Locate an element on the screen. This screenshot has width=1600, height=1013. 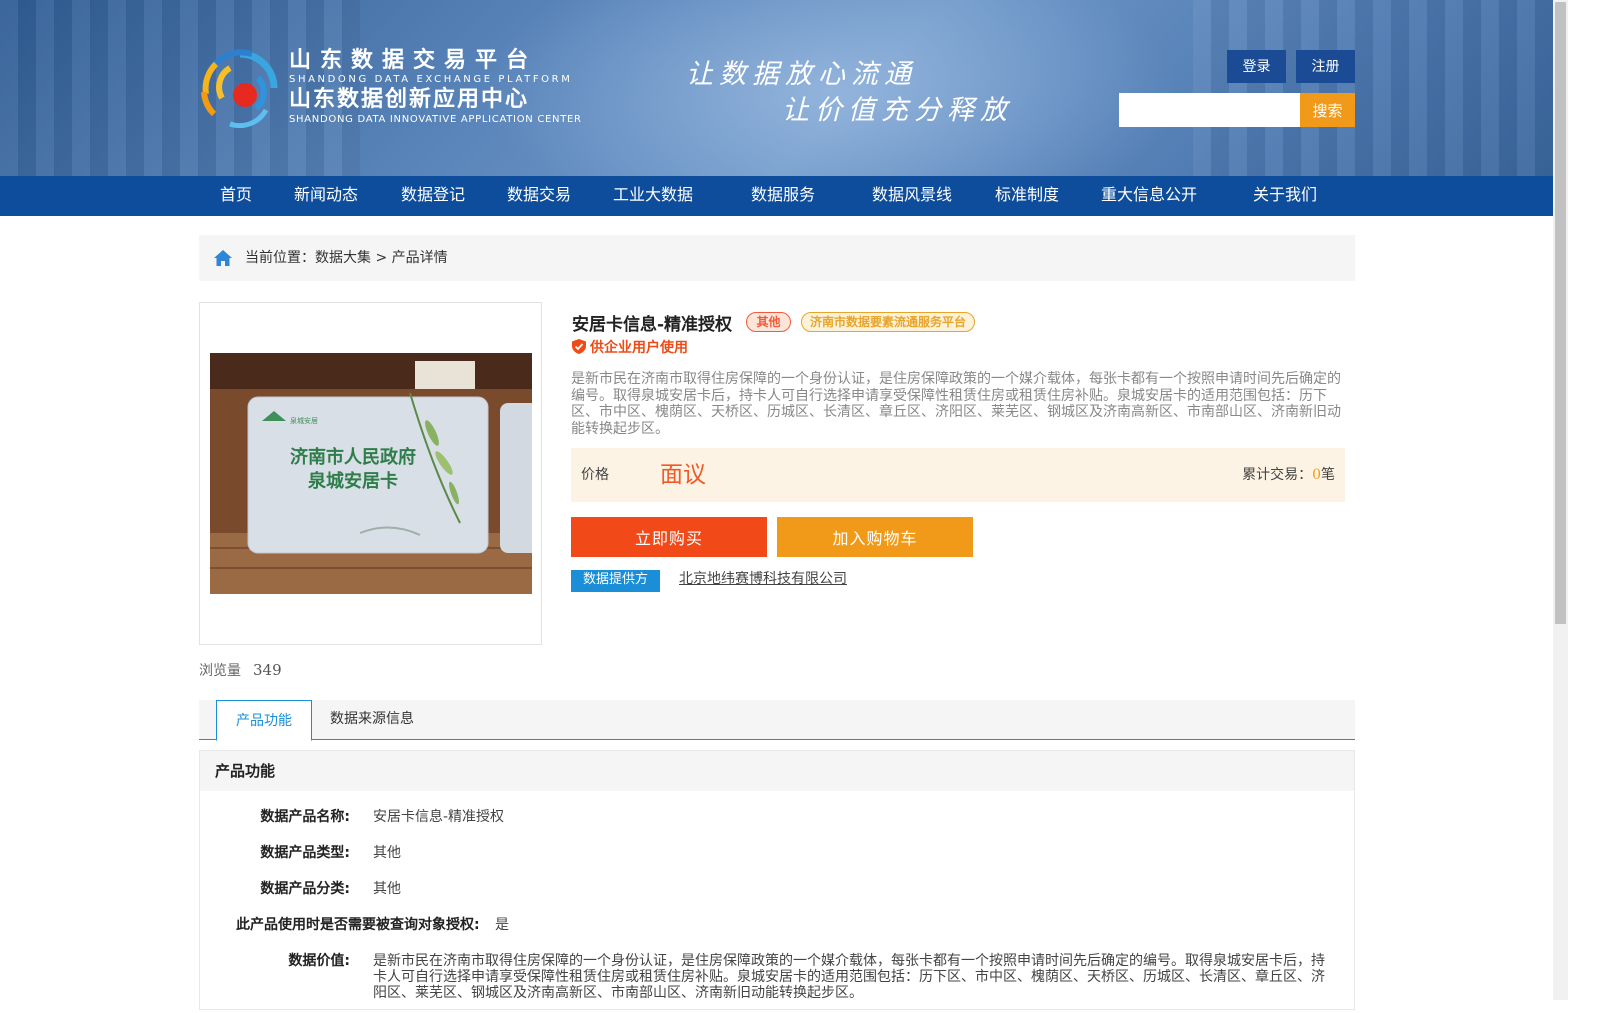
detail-row: 数据产品类型: 其他 is located at coordinates (775, 855).